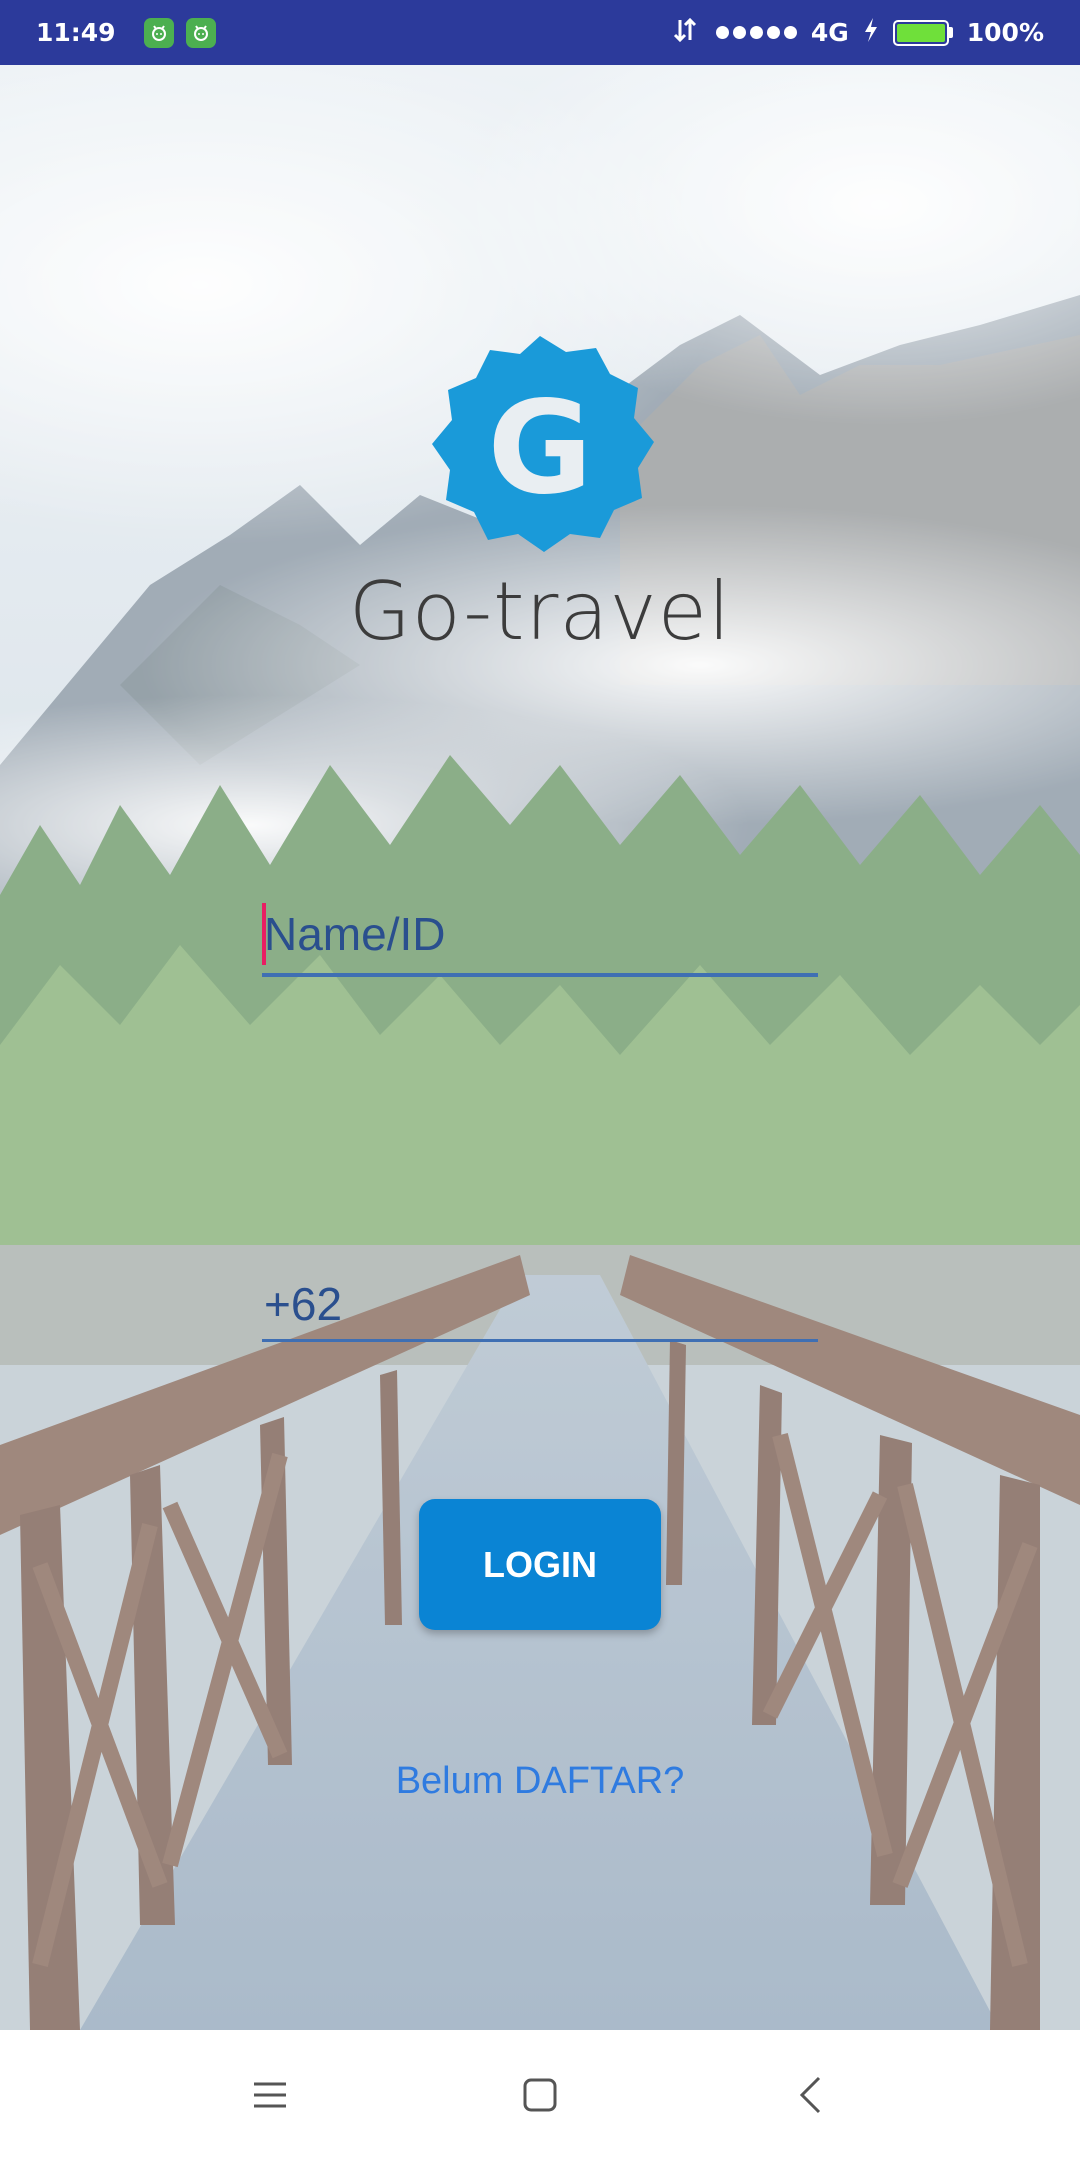  I want to click on battery-percent: 100%, so click(1005, 32).